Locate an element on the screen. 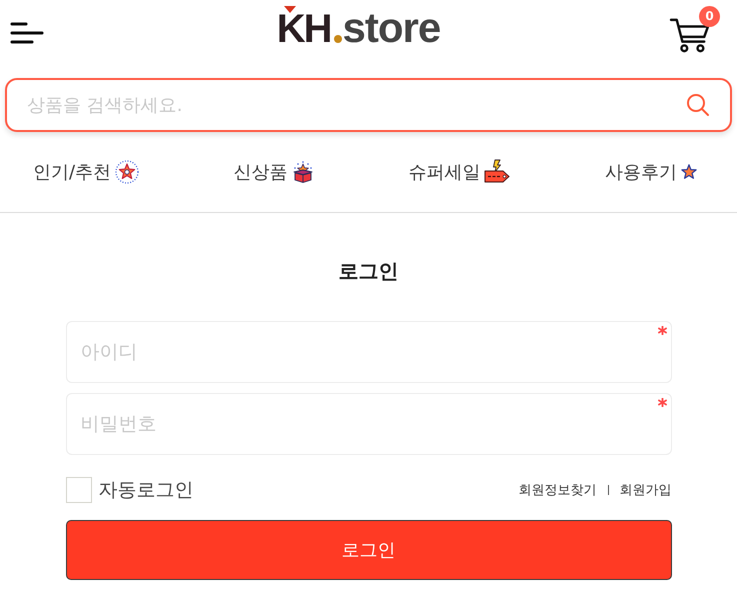 The height and width of the screenshot is (606, 737). logo-name: store is located at coordinates (391, 28).